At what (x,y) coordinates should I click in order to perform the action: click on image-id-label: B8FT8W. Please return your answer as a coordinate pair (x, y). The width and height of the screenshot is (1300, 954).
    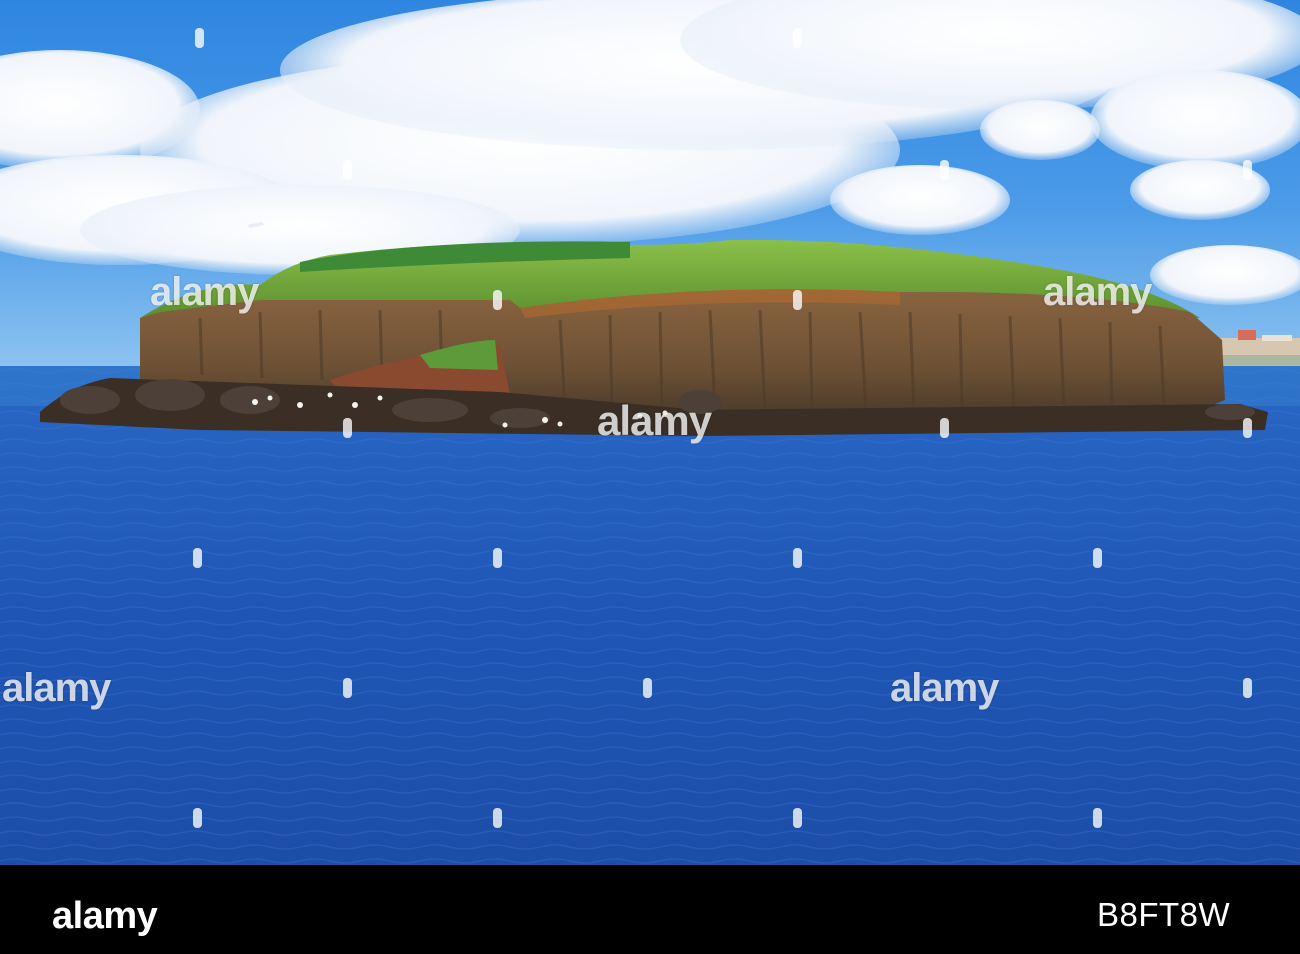
    Looking at the image, I should click on (1164, 914).